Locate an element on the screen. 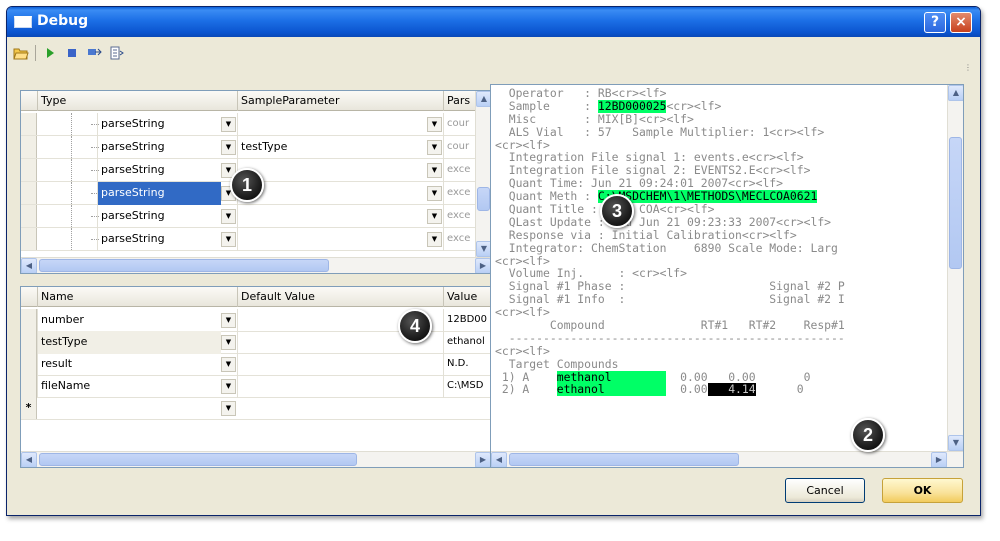  table-row: parseString ▼ ▼ cour is located at coordinates (248, 124).